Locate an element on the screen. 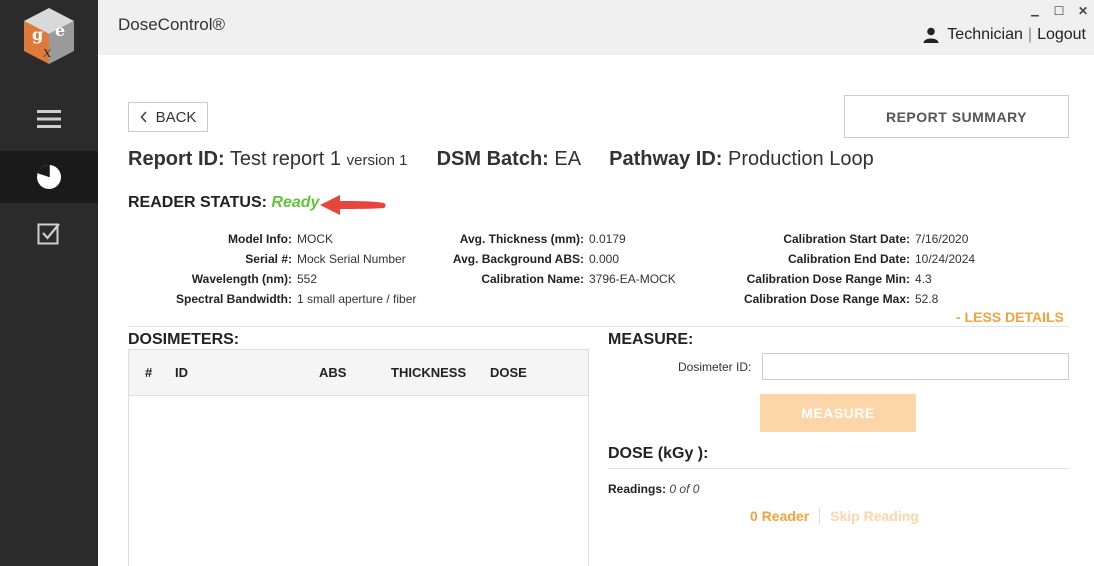  user-area: Technician | Logout is located at coordinates (1004, 35).